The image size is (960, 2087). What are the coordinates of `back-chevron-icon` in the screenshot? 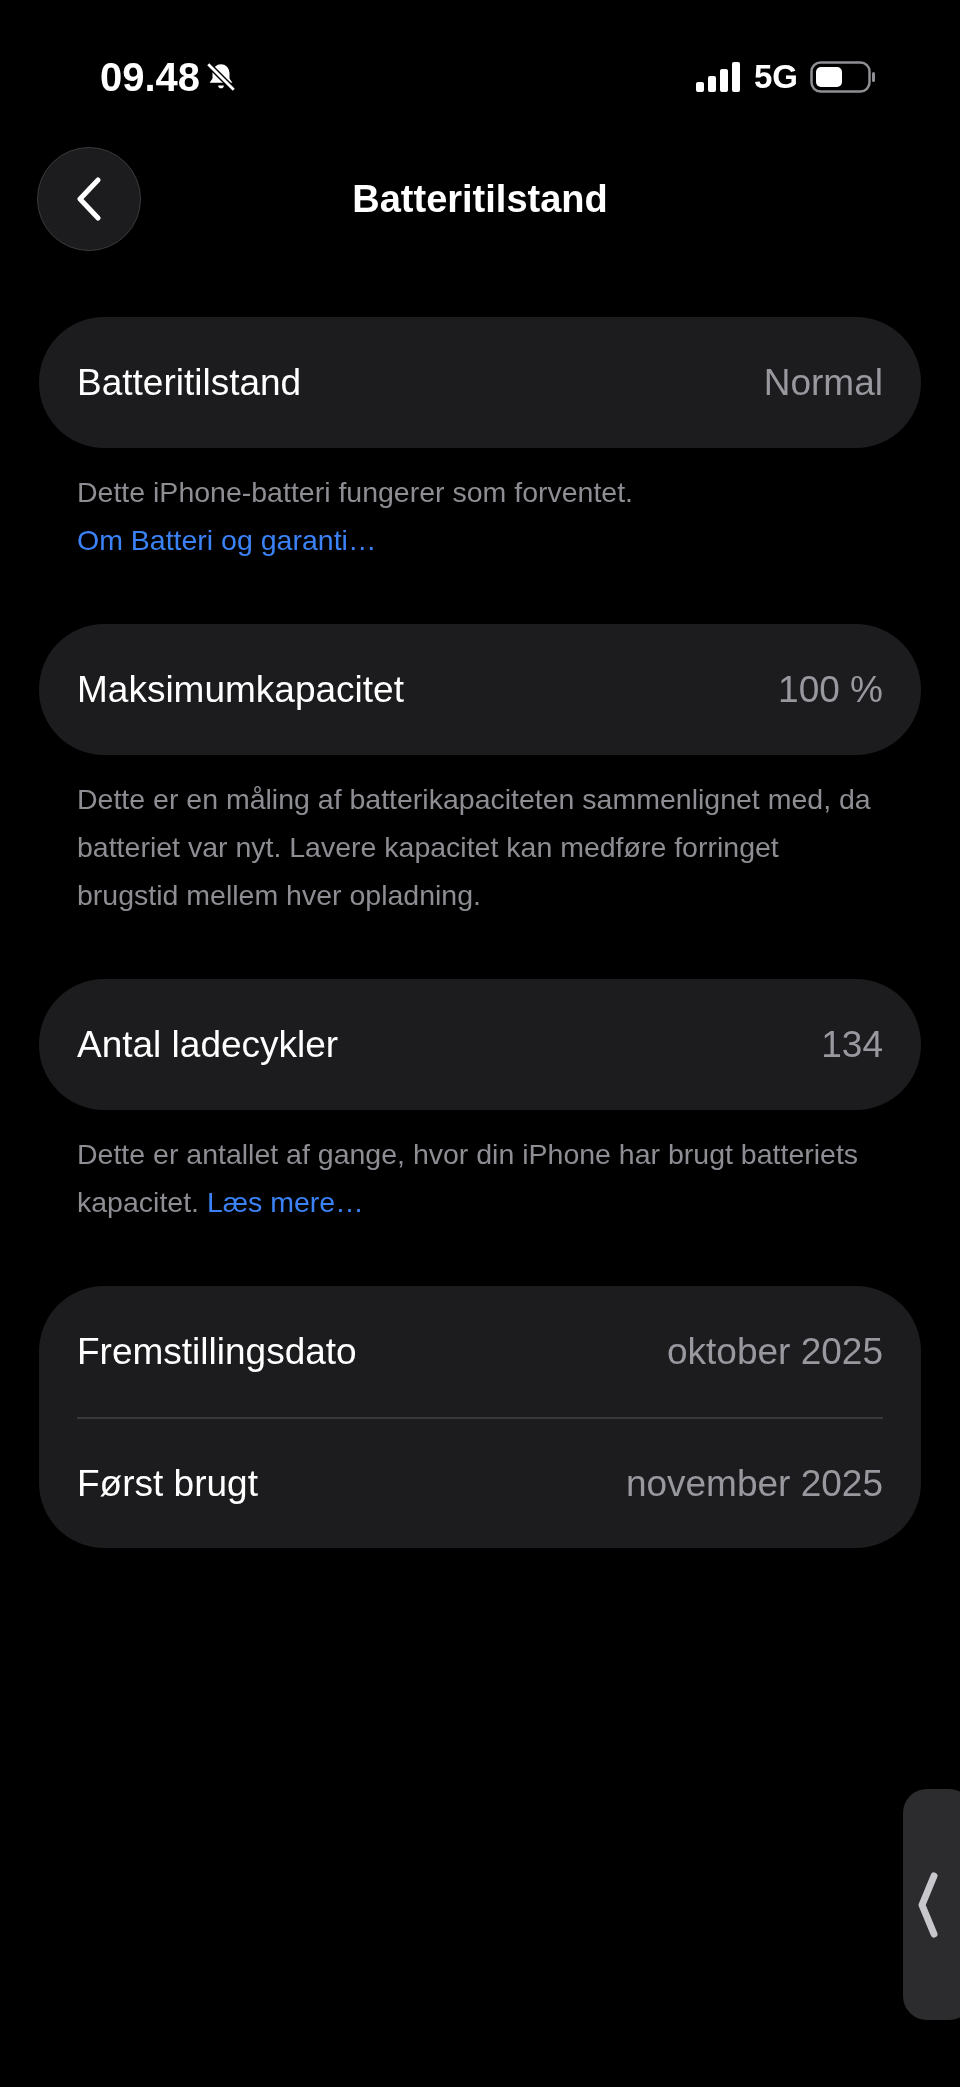 It's located at (89, 199).